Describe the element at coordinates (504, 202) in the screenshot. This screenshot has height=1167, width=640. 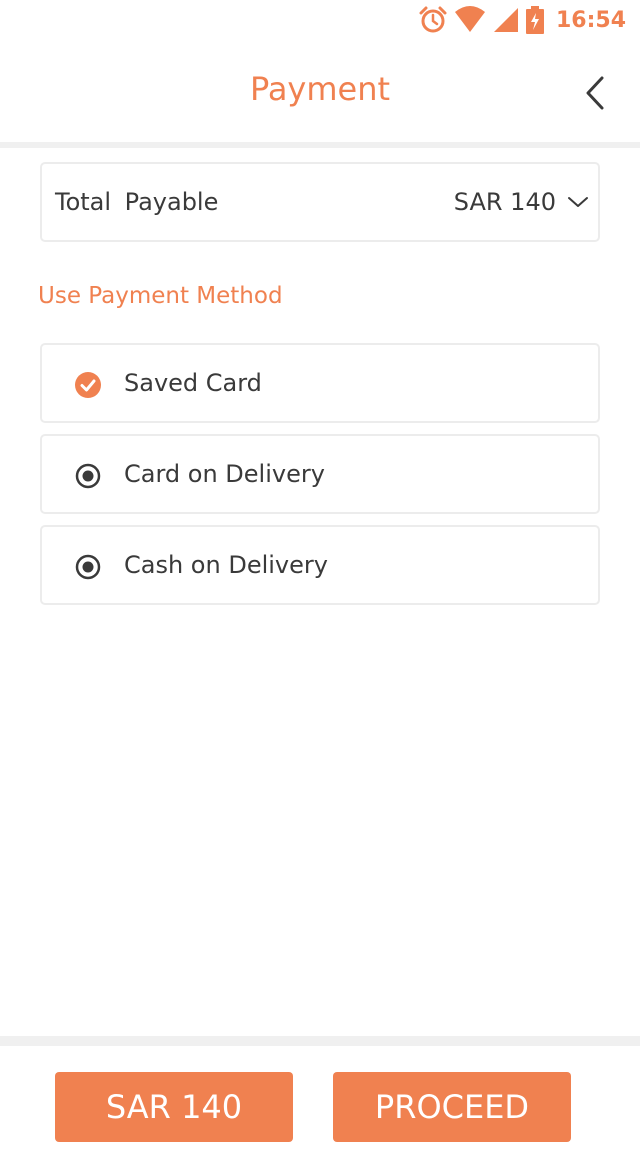
I see `total-payable-amount: SAR 140` at that location.